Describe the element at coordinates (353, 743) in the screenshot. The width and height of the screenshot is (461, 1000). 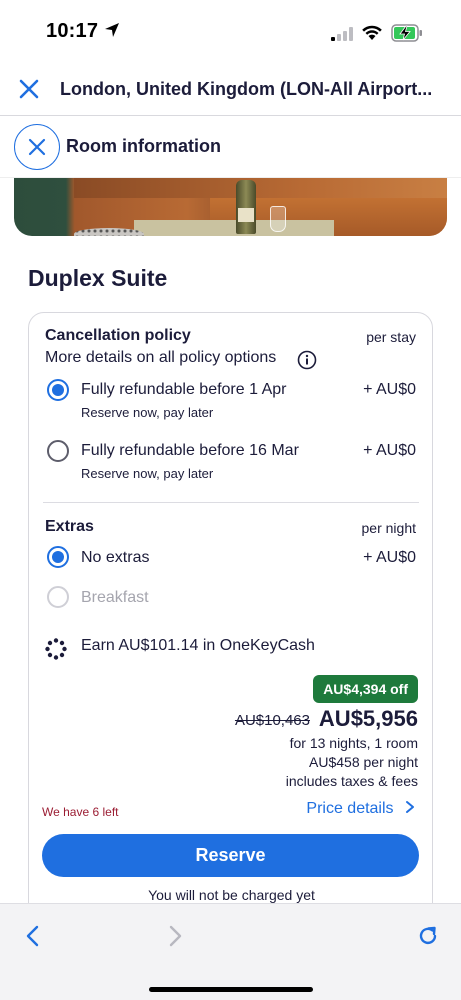
I see `stay-summary: for 13 nights, 1 room` at that location.